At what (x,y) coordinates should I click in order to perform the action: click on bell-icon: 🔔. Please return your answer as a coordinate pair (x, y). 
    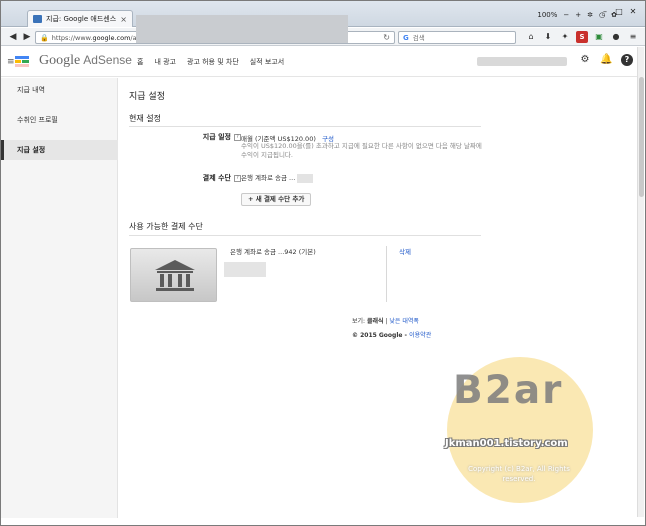
    Looking at the image, I should click on (606, 60).